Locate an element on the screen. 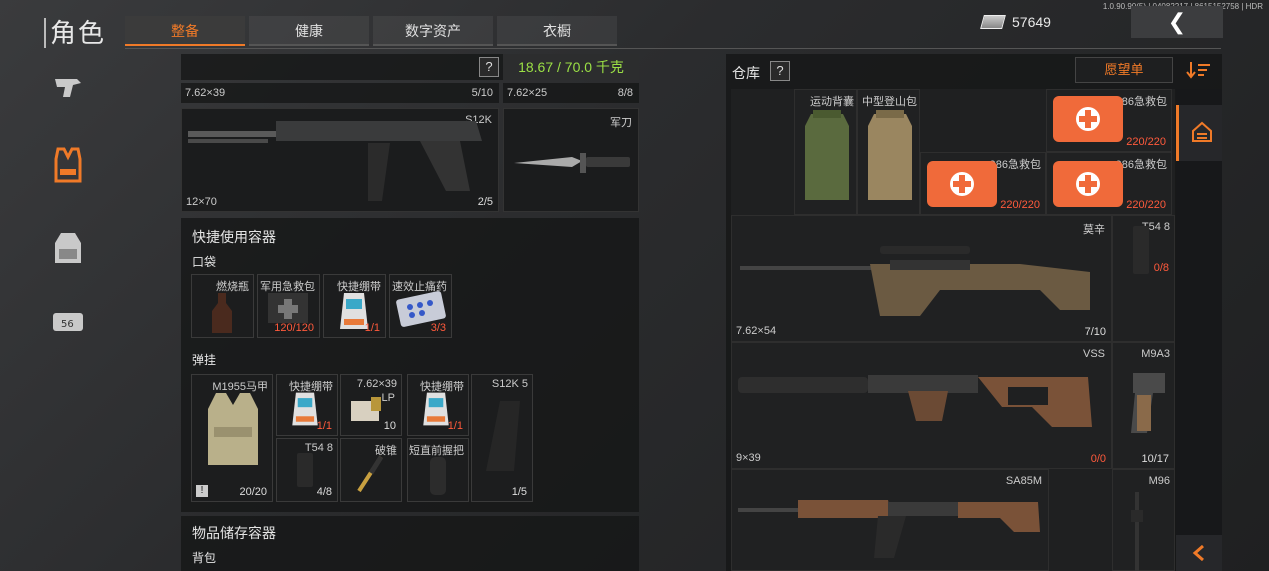 Image resolution: width=1269 pixels, height=571 pixels. money-amount: 57649 is located at coordinates (1031, 22).